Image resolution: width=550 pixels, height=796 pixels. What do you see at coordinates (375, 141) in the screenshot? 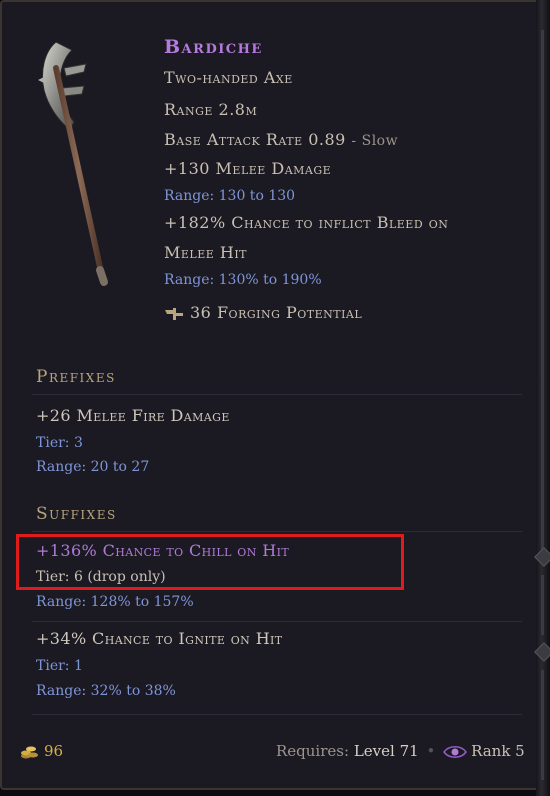
I see `attack-speed: - Slow` at bounding box center [375, 141].